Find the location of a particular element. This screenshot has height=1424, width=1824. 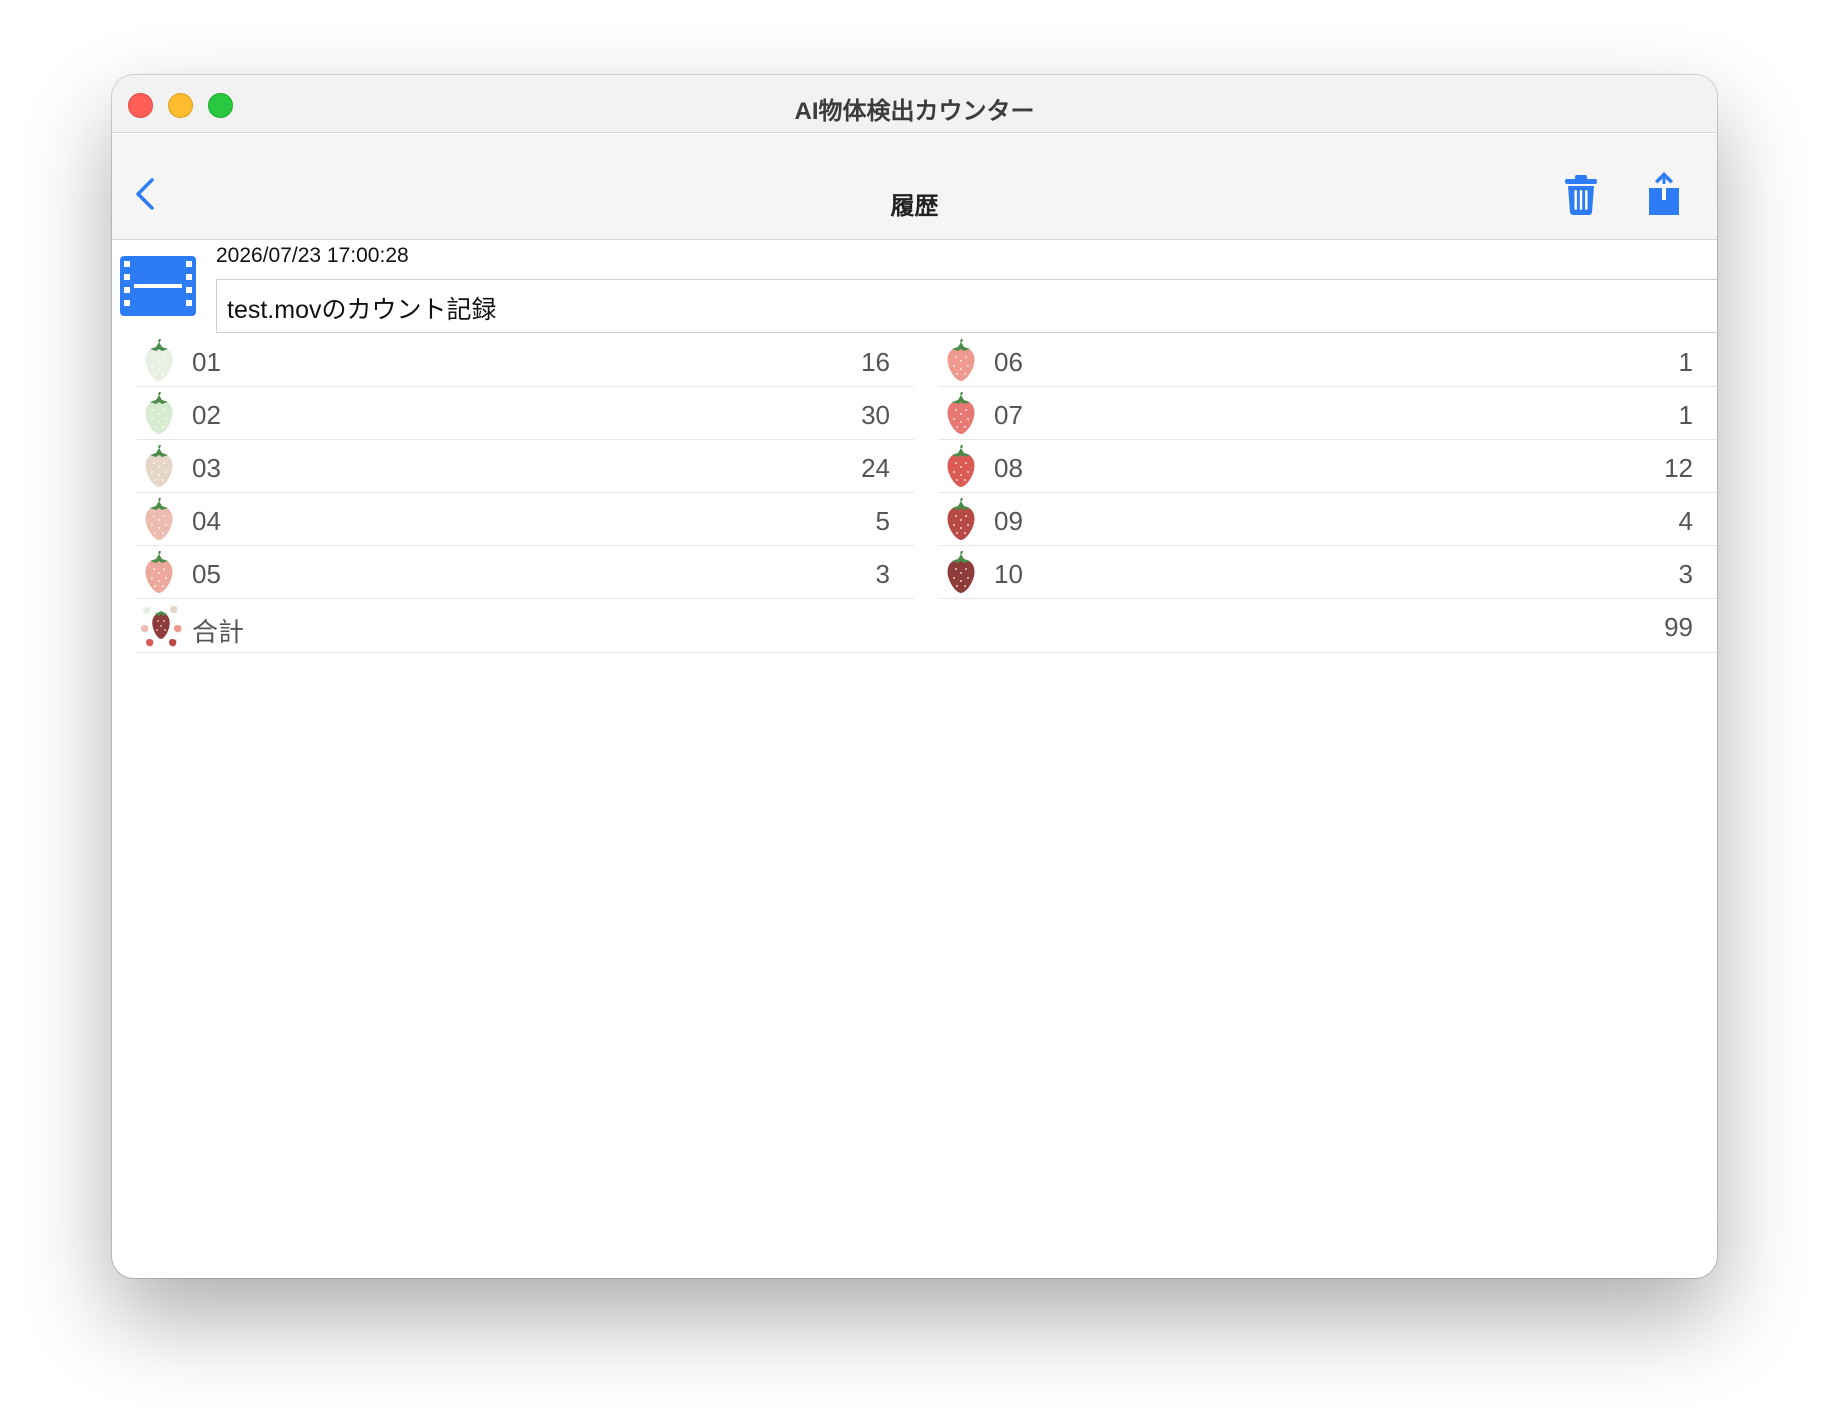

count-row: 08 12 is located at coordinates (1327, 466).